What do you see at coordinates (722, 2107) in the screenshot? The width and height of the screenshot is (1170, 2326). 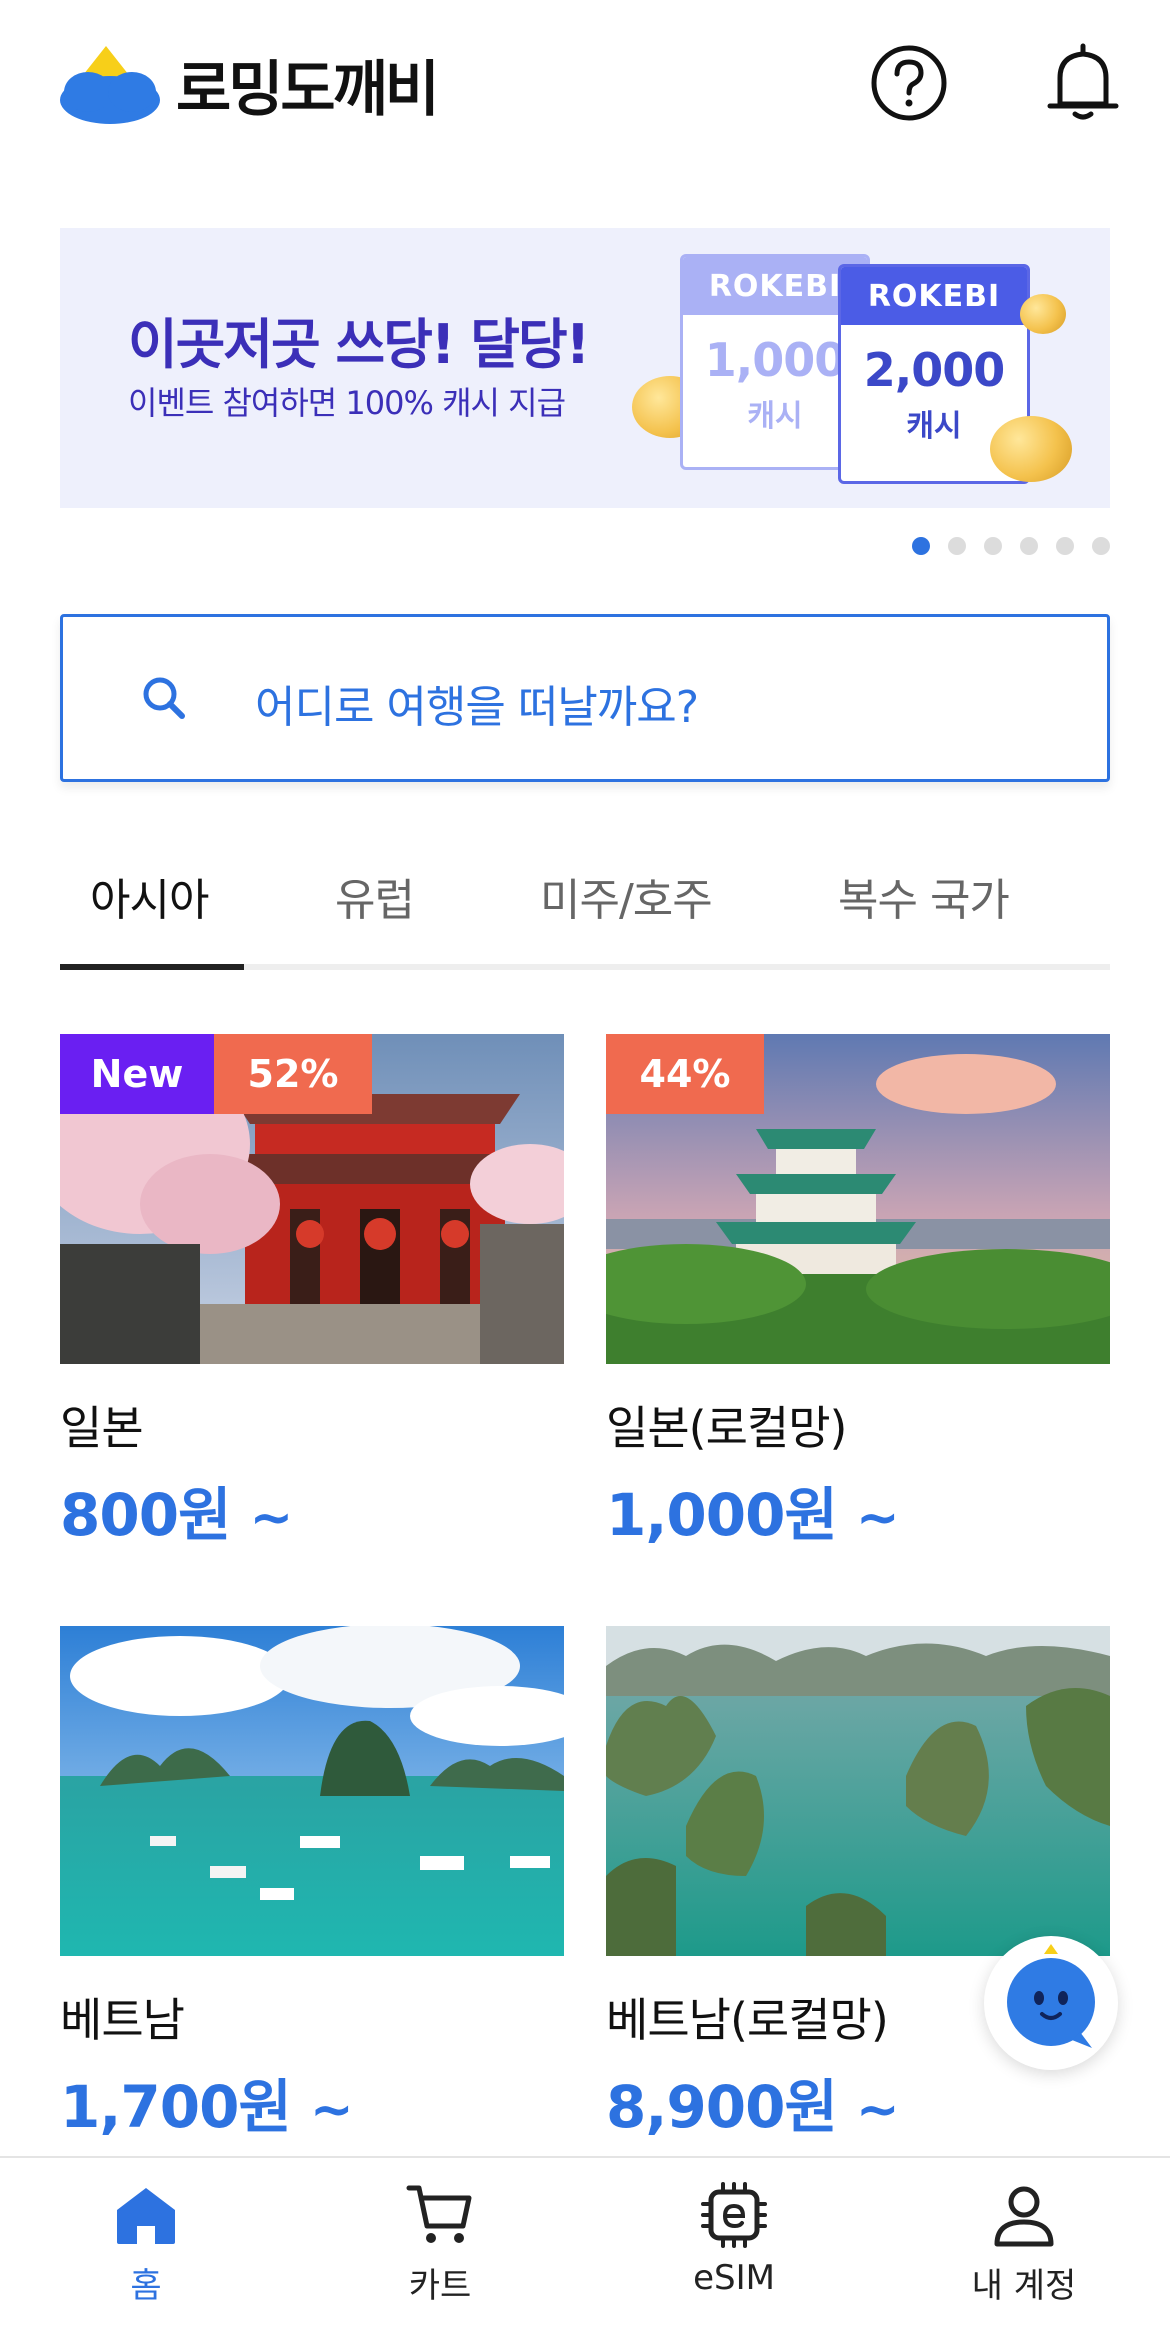 I see `product-price-value: 8,900원` at bounding box center [722, 2107].